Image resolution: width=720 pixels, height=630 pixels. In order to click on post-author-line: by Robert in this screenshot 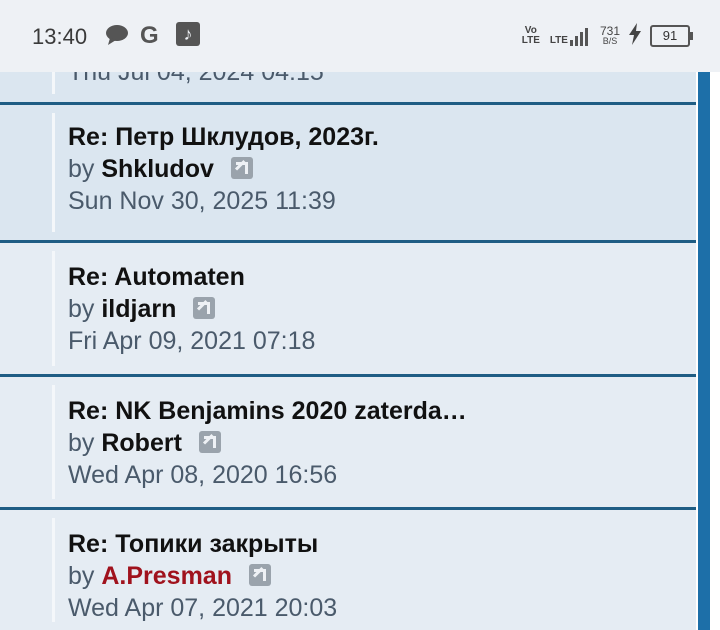, I will do `click(144, 443)`.